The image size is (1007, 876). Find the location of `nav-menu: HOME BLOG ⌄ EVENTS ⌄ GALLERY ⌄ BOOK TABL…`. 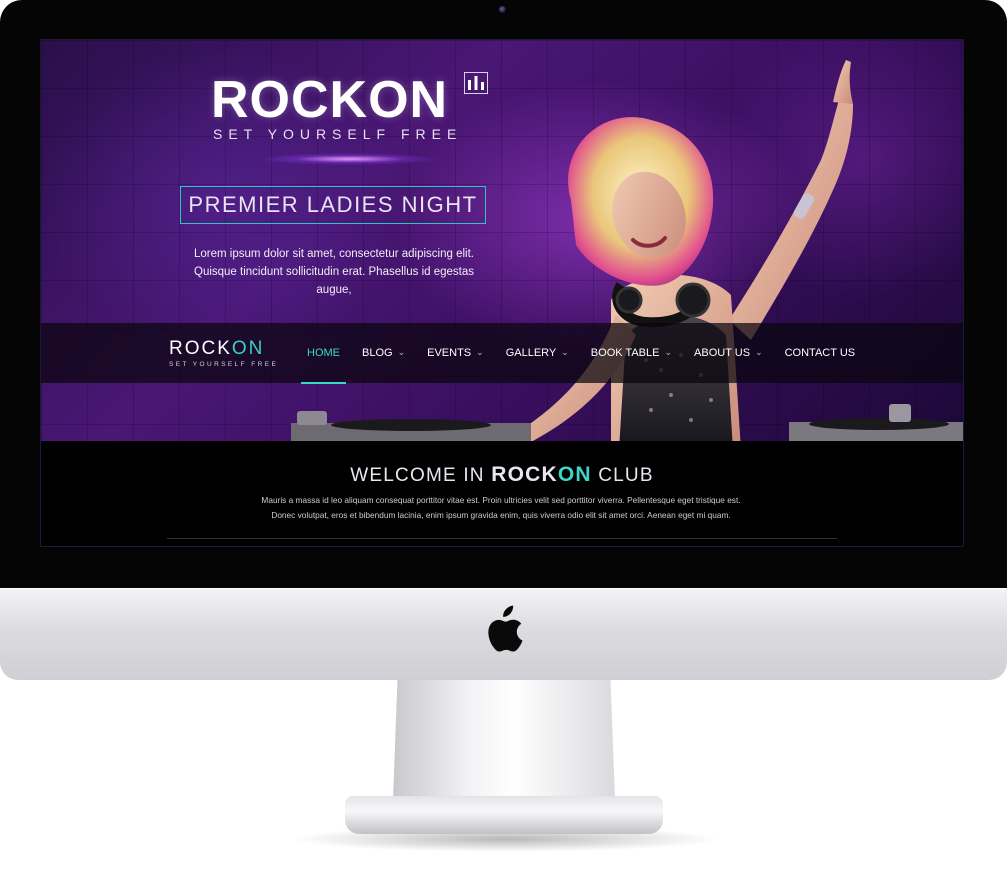

nav-menu: HOME BLOG ⌄ EVENTS ⌄ GALLERY ⌄ BOOK TABL… is located at coordinates (589, 353).